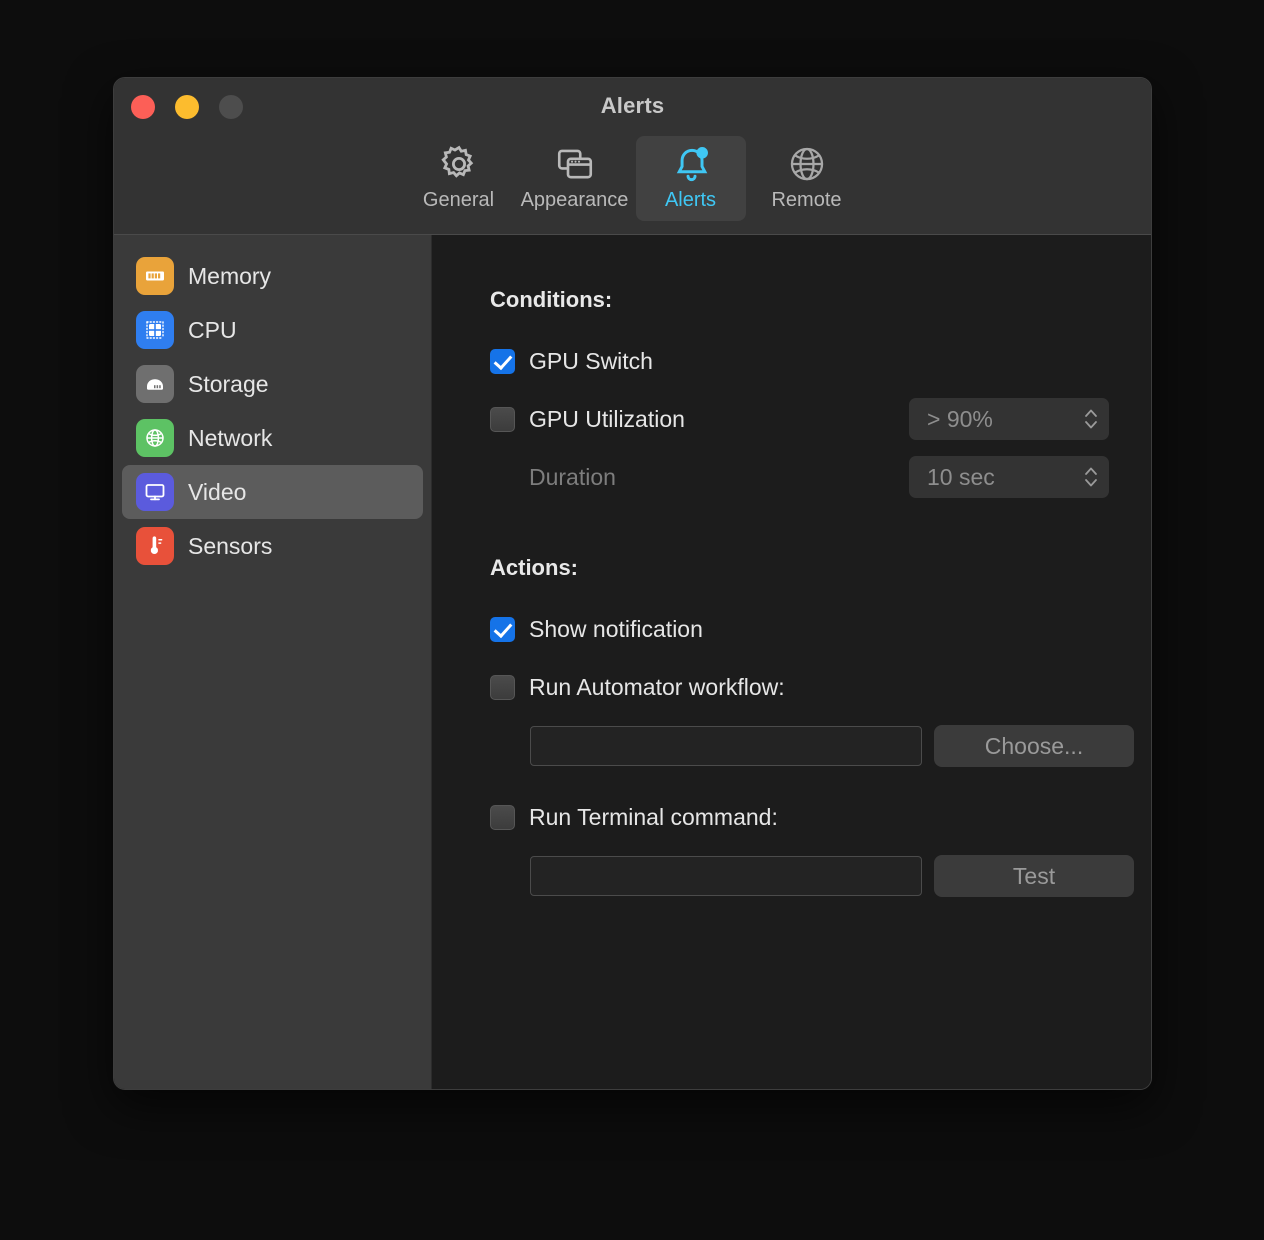 This screenshot has width=1264, height=1240. Describe the element at coordinates (230, 437) in the screenshot. I see `sidebar-item-network-label: Network` at that location.